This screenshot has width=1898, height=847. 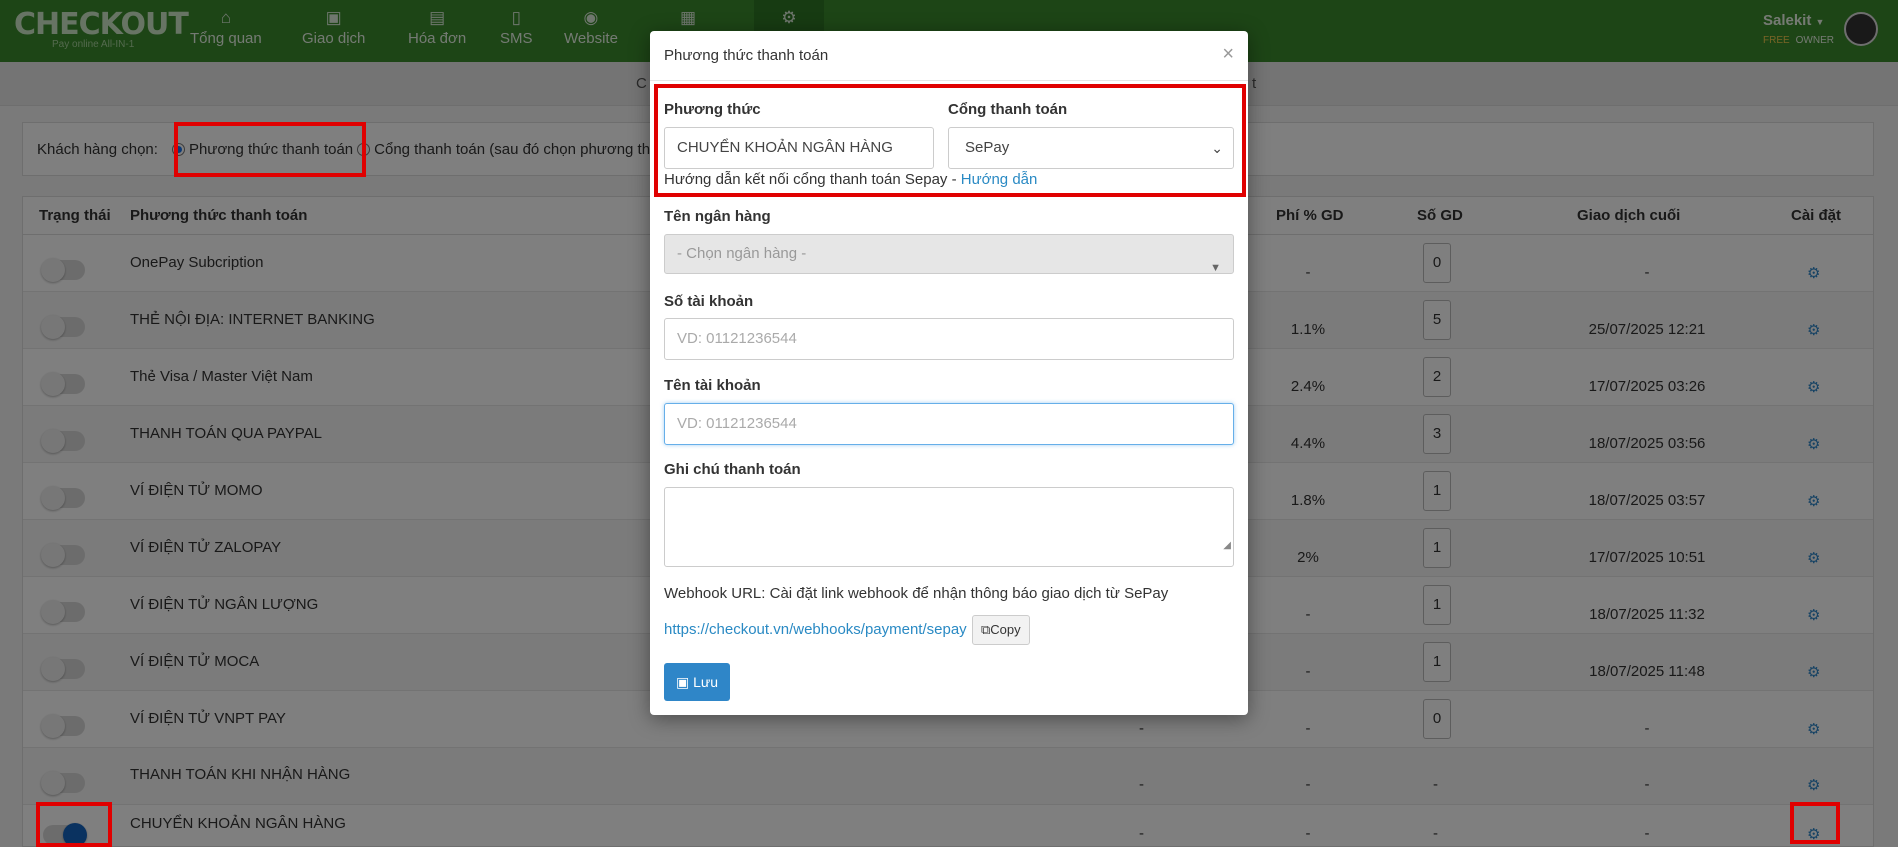 What do you see at coordinates (712, 385) in the screenshot?
I see `account-name-label: Tên tài khoản` at bounding box center [712, 385].